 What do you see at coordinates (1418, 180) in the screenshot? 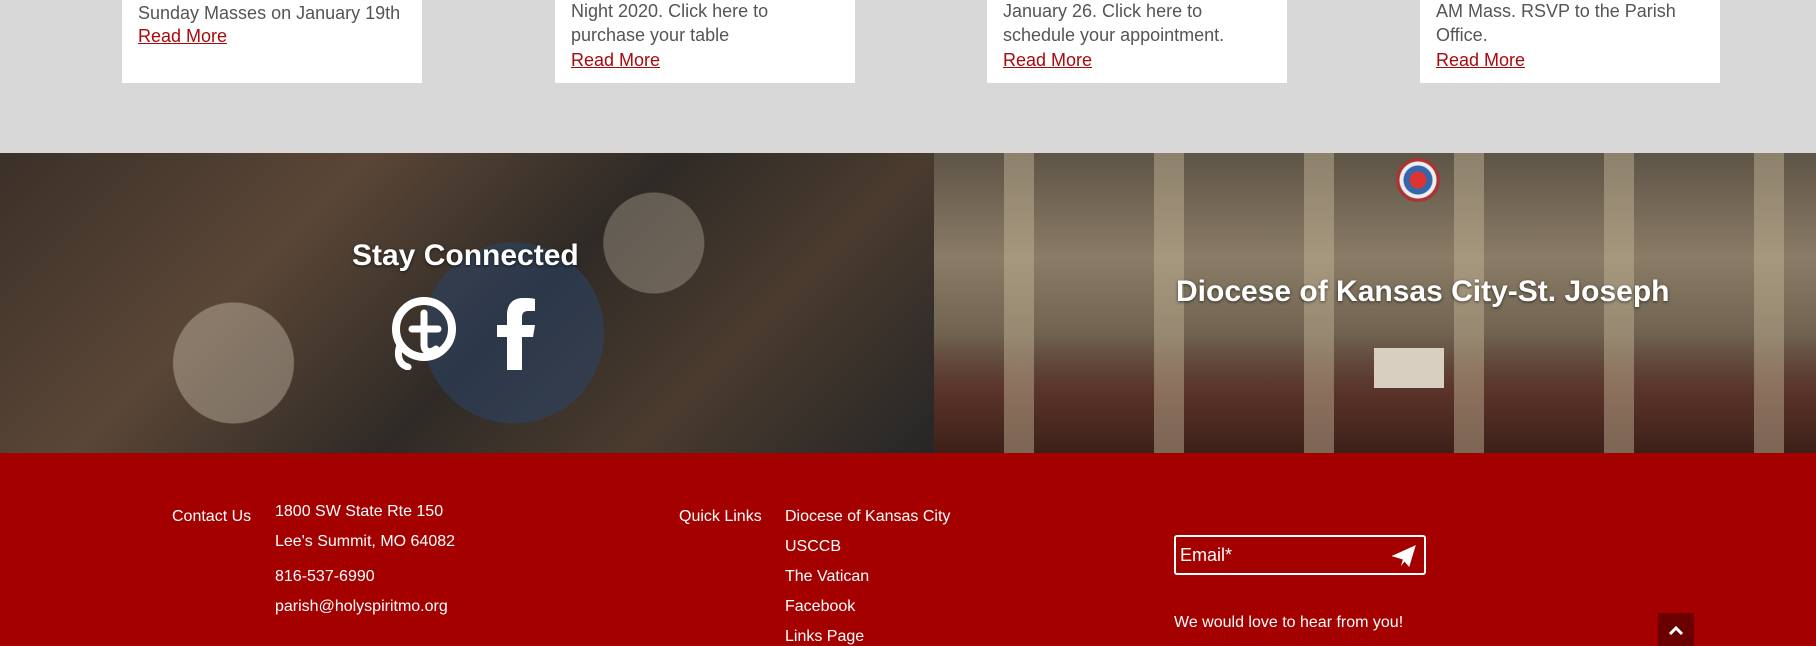
I see `rose-window-image` at bounding box center [1418, 180].